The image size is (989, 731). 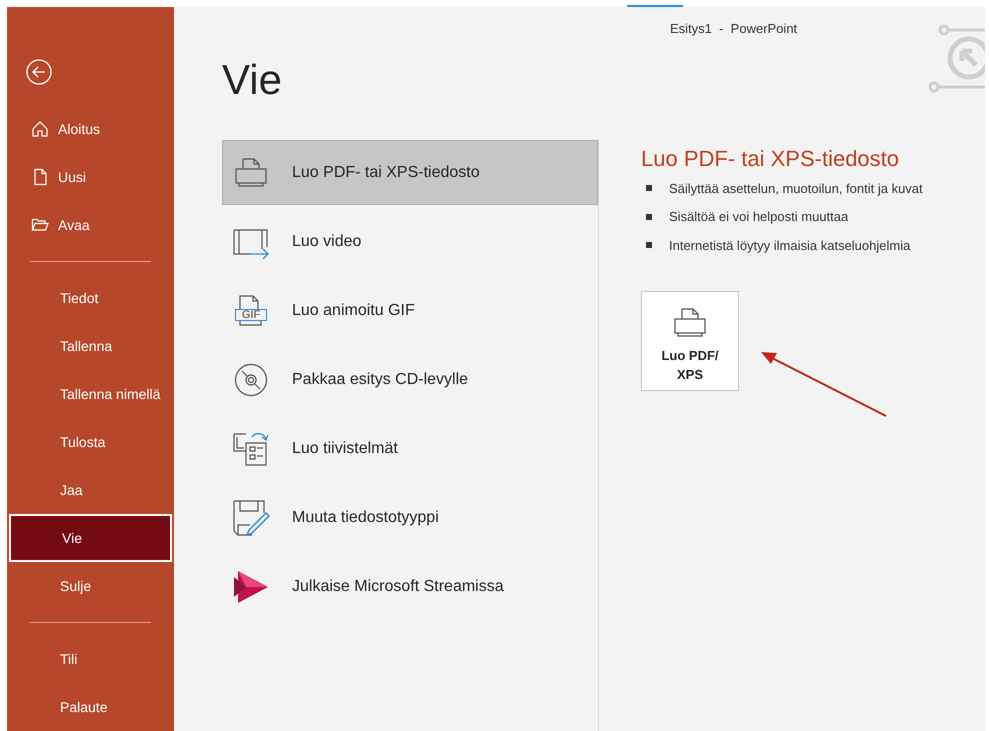 What do you see at coordinates (796, 189) in the screenshot?
I see `bullet-text: Säilyttää asettelun, muotoilun, fontit ja kuvat` at bounding box center [796, 189].